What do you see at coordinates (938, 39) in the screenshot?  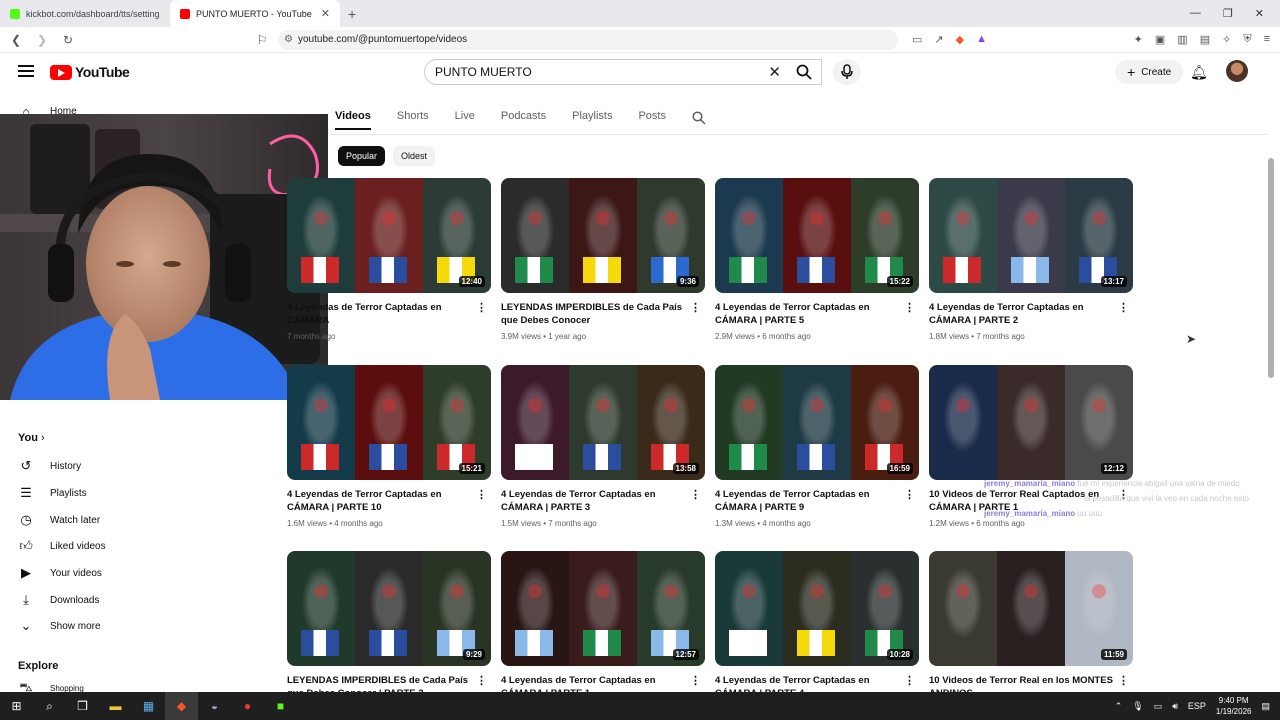 I see `share-icon: ↗` at bounding box center [938, 39].